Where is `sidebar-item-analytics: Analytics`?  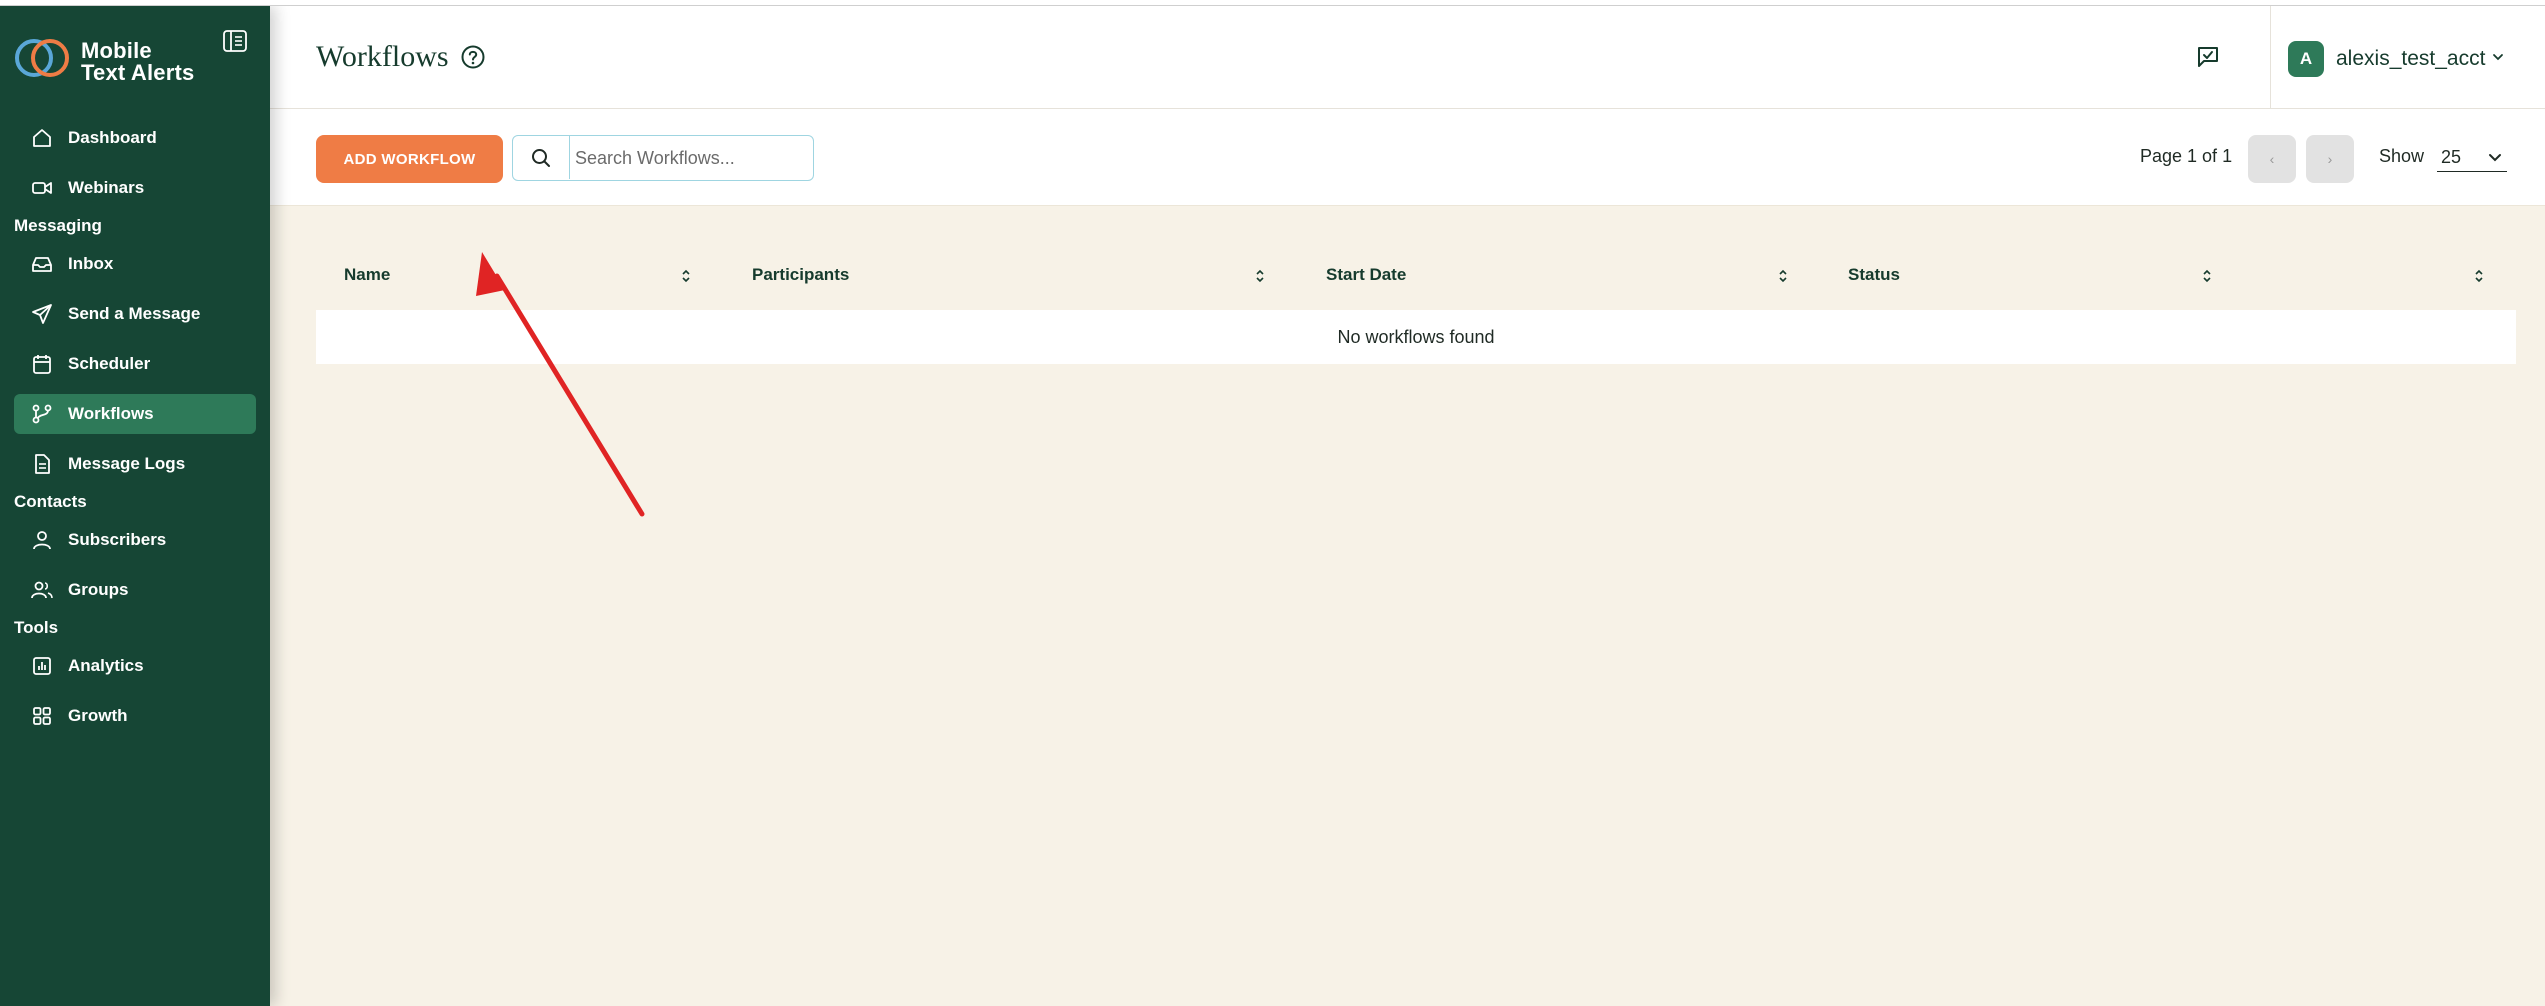 sidebar-item-analytics: Analytics is located at coordinates (135, 666).